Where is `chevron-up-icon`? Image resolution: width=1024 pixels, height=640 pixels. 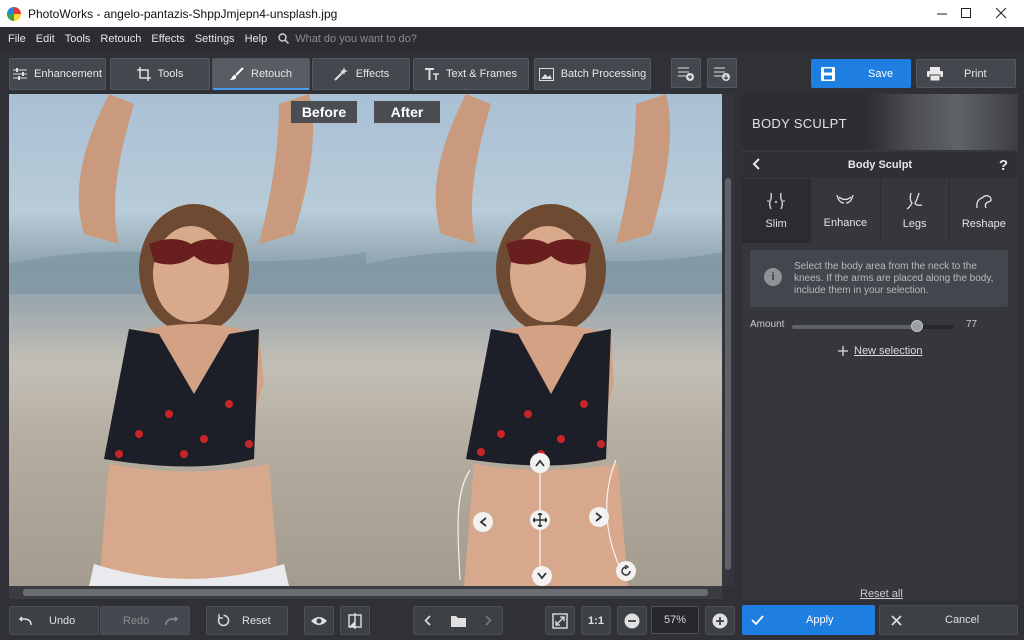
chevron-up-icon is located at coordinates (540, 463).